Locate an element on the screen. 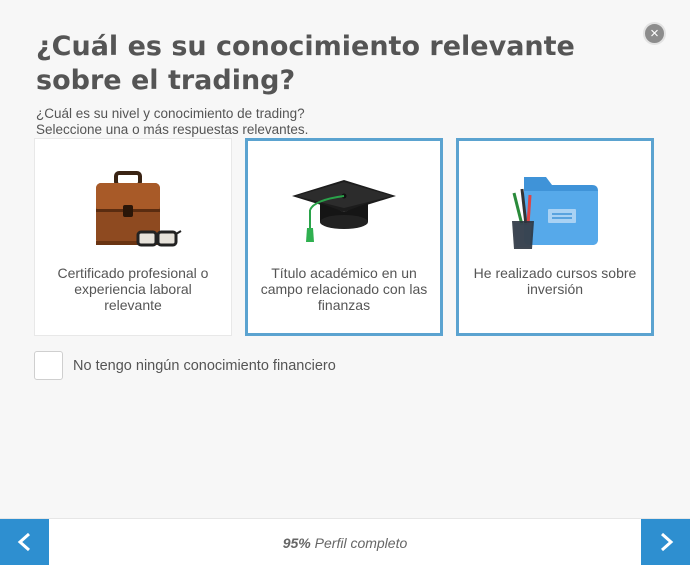 This screenshot has height=565, width=690. graduation-cap-icon is located at coordinates (344, 210).